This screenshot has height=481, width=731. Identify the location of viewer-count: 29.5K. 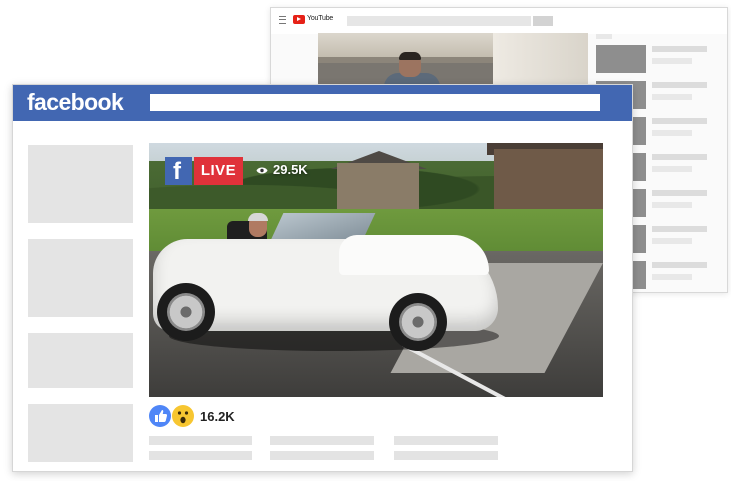
(290, 169).